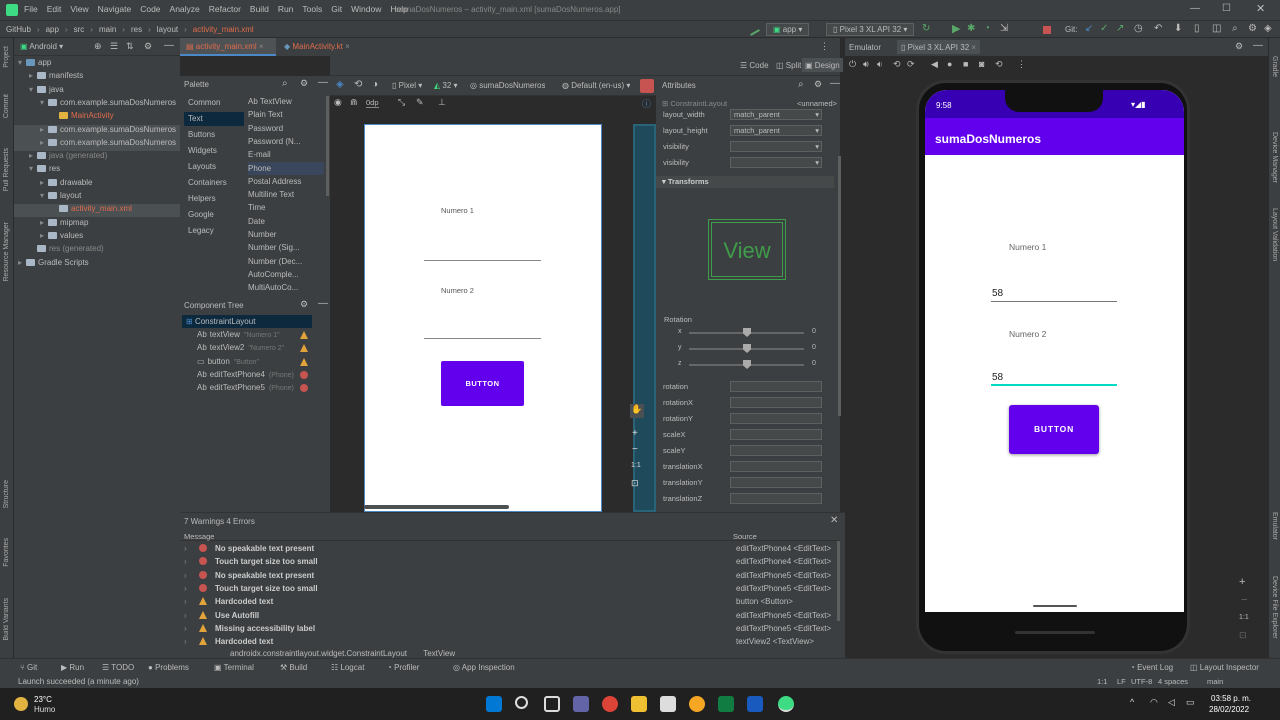 The height and width of the screenshot is (720, 1280). I want to click on breadcrumb-item: main, so click(107, 29).